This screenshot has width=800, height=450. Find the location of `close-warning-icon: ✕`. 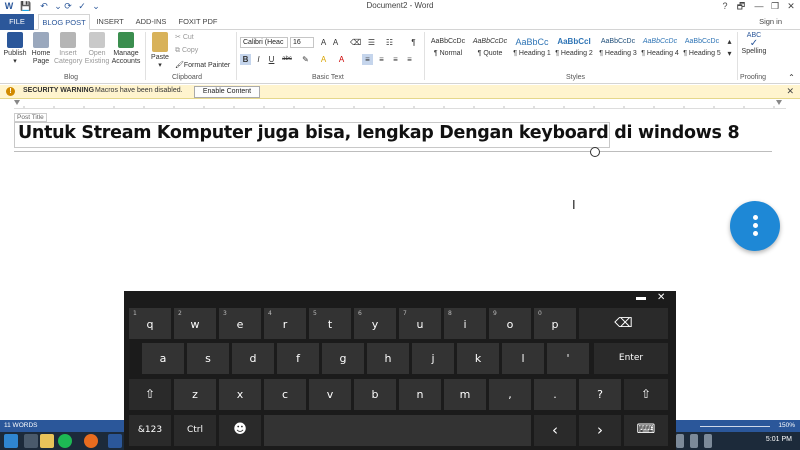

close-warning-icon: ✕ is located at coordinates (790, 91).